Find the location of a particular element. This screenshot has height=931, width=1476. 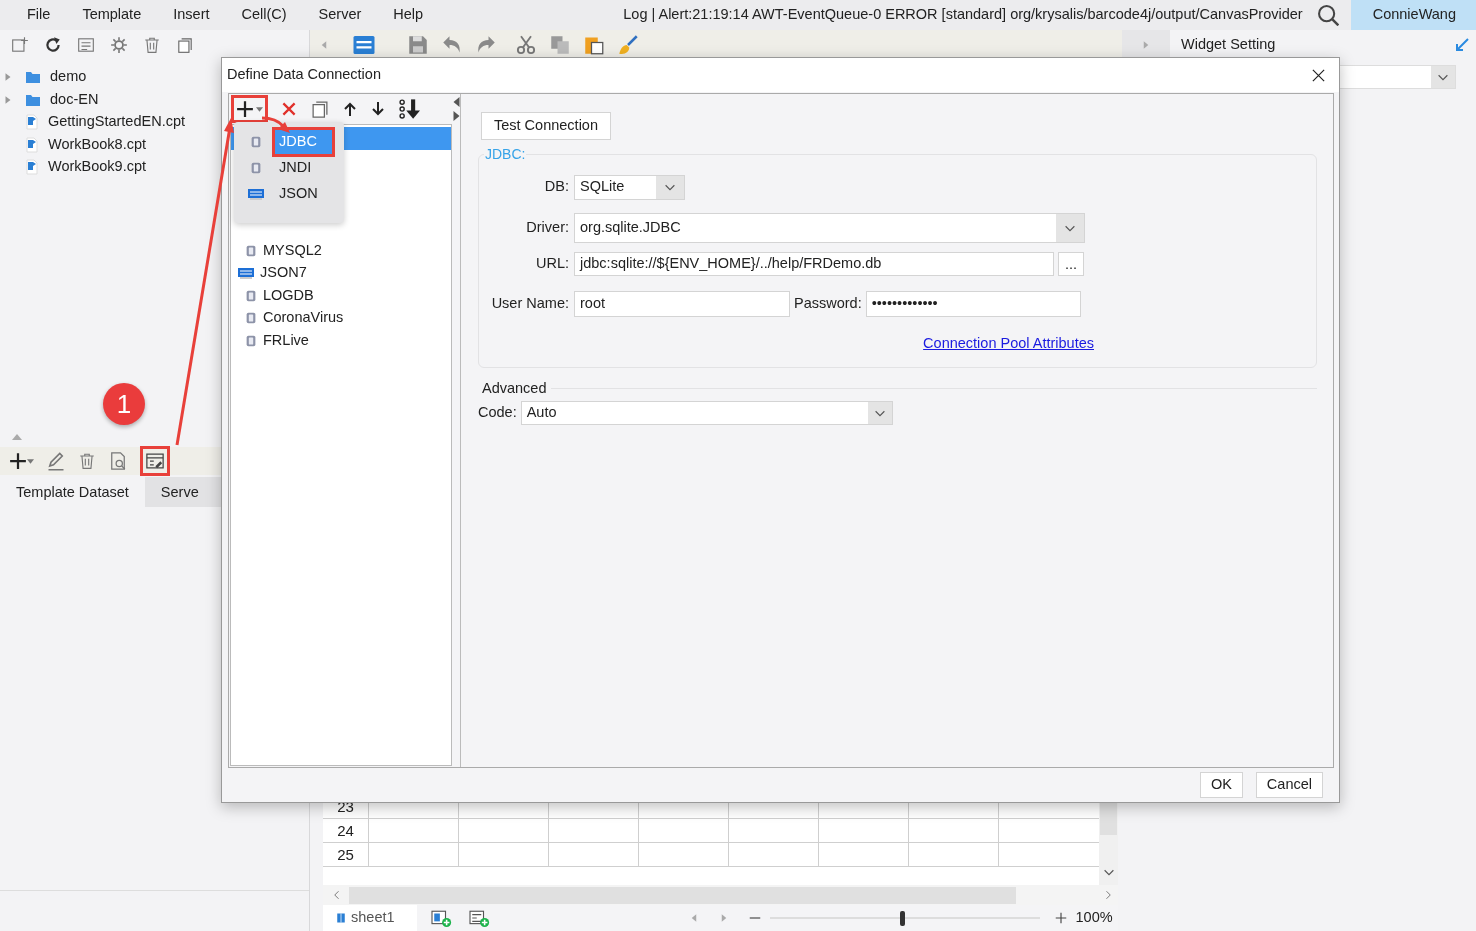

field-label: Password: is located at coordinates (828, 303).